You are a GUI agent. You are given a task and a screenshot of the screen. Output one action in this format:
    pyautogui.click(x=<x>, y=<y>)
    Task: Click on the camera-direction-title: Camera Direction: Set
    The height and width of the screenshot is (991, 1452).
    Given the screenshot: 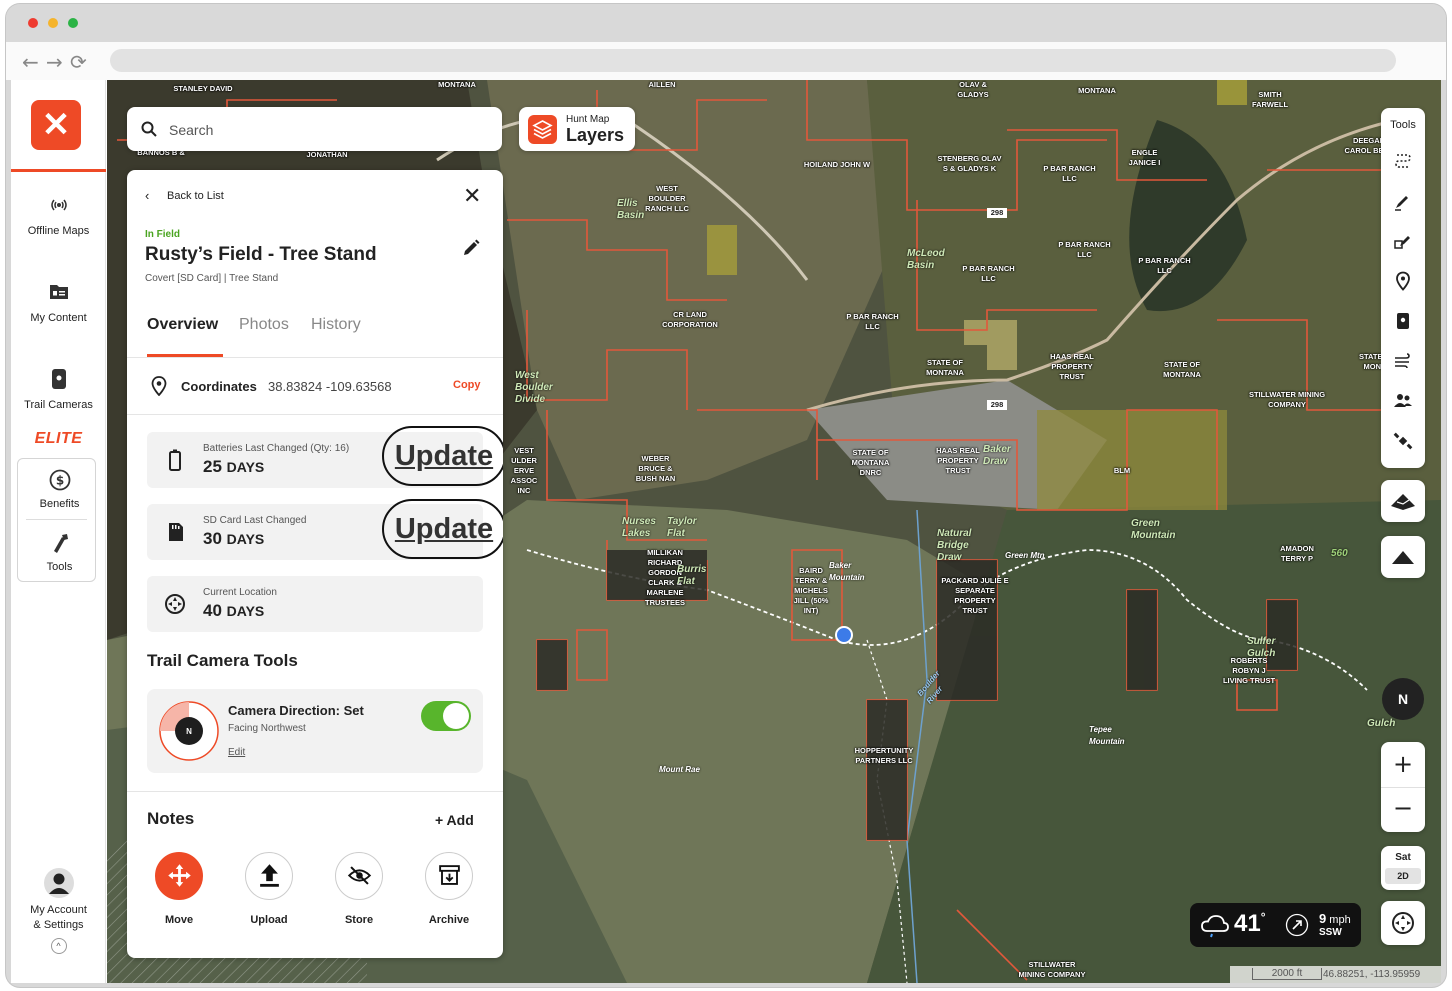 What is the action you would take?
    pyautogui.click(x=296, y=710)
    